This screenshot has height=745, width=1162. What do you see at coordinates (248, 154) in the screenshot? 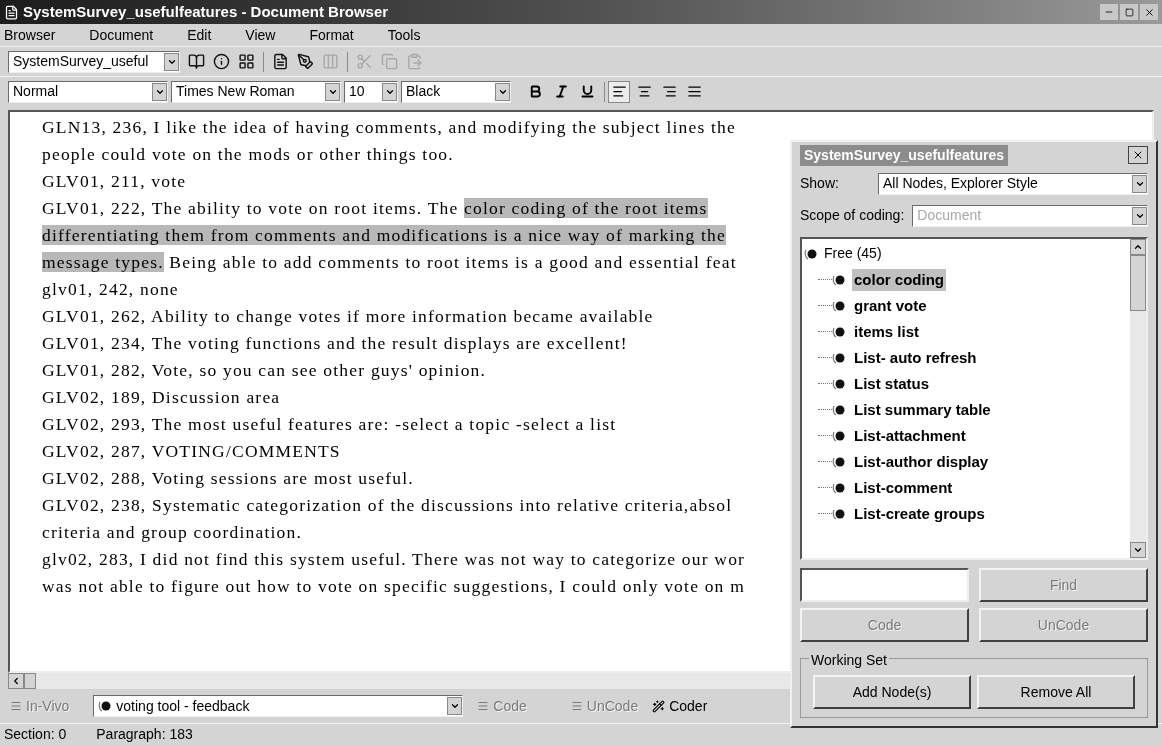
I see `document-line: people could vote on the mods or other things too.` at bounding box center [248, 154].